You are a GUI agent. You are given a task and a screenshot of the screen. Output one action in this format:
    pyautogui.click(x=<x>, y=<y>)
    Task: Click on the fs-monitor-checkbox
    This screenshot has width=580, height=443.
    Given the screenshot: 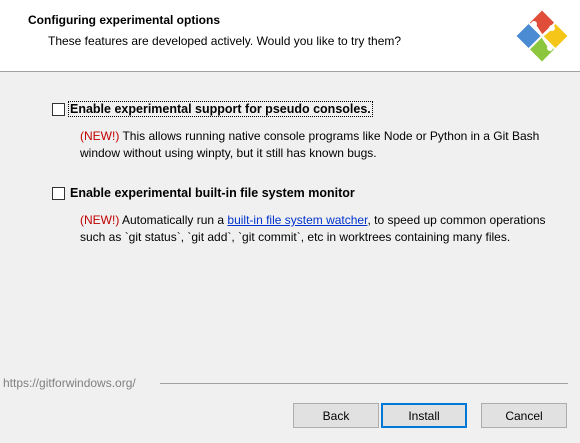 What is the action you would take?
    pyautogui.click(x=58, y=193)
    